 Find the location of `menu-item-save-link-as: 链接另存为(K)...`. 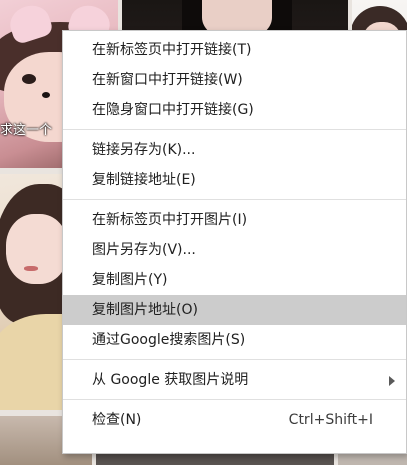

menu-item-save-link-as: 链接另存为(K)... is located at coordinates (234, 150).